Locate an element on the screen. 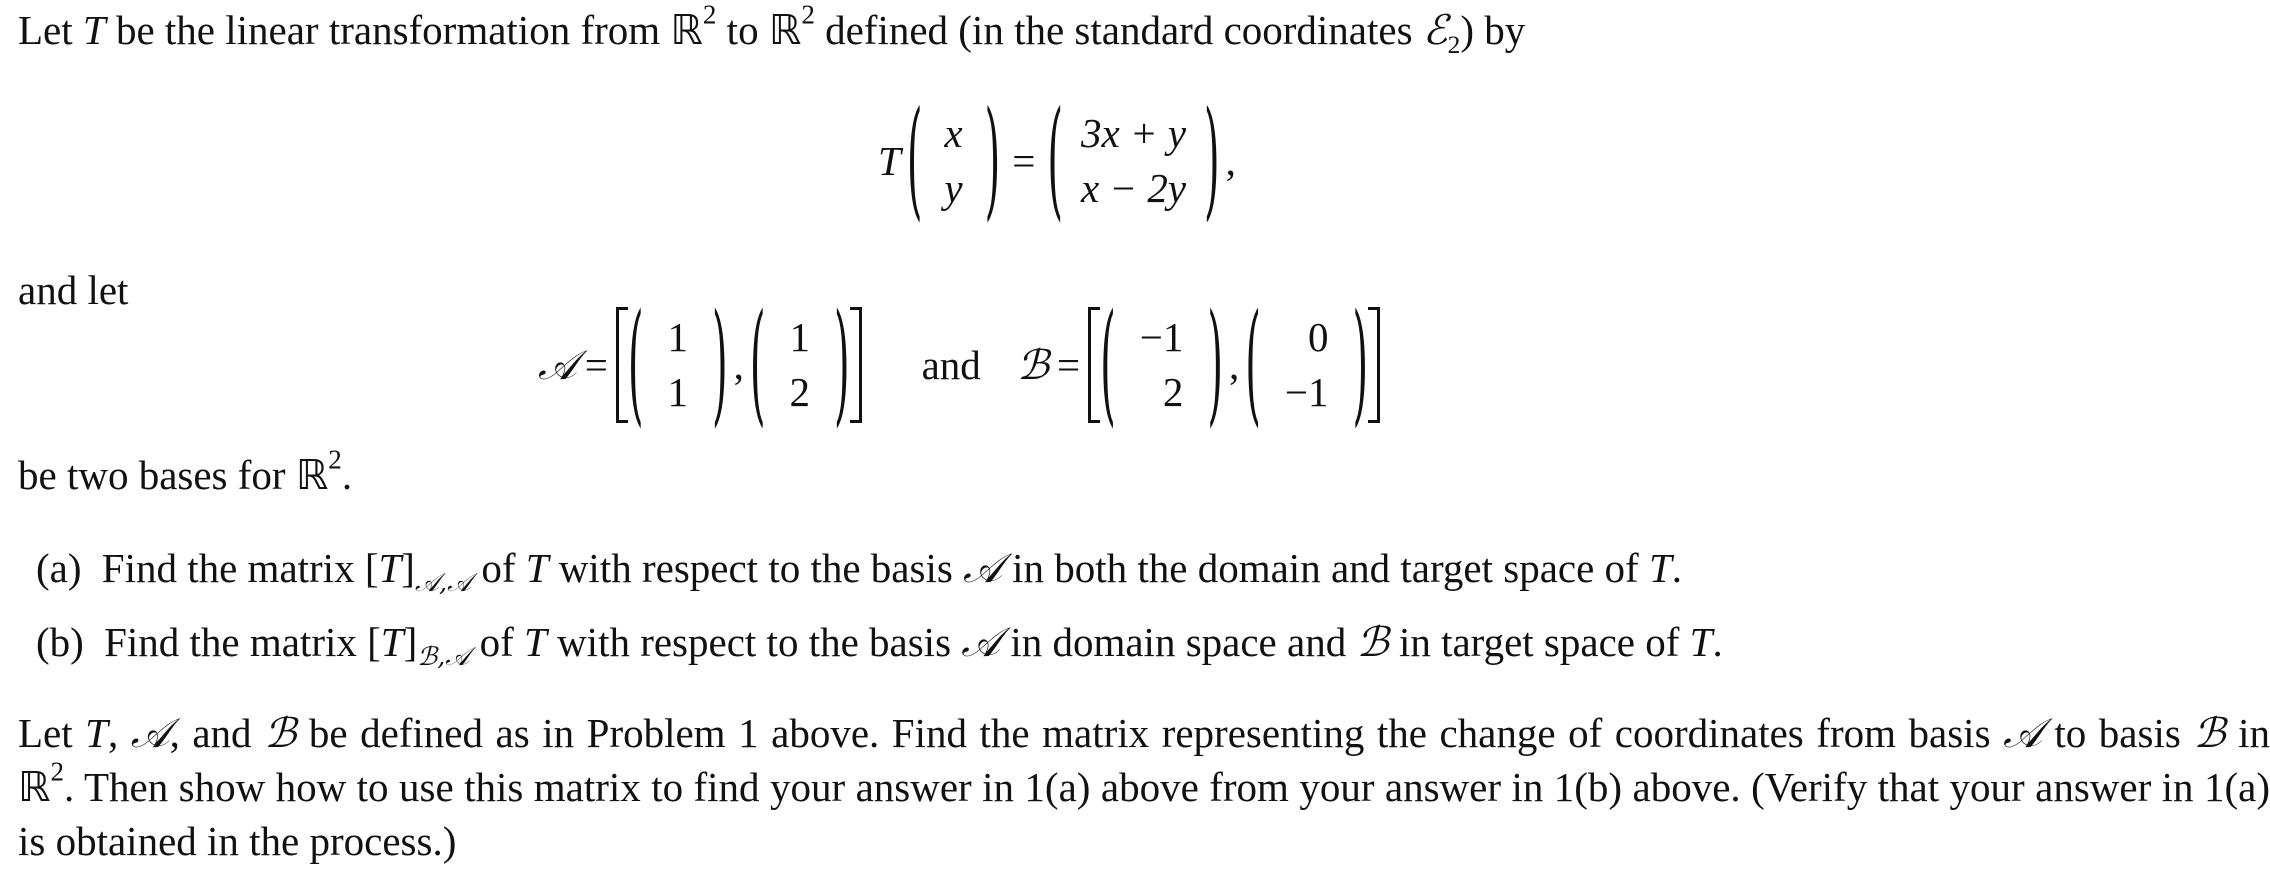 This screenshot has height=888, width=2270. part-label: (b) is located at coordinates (60, 642).